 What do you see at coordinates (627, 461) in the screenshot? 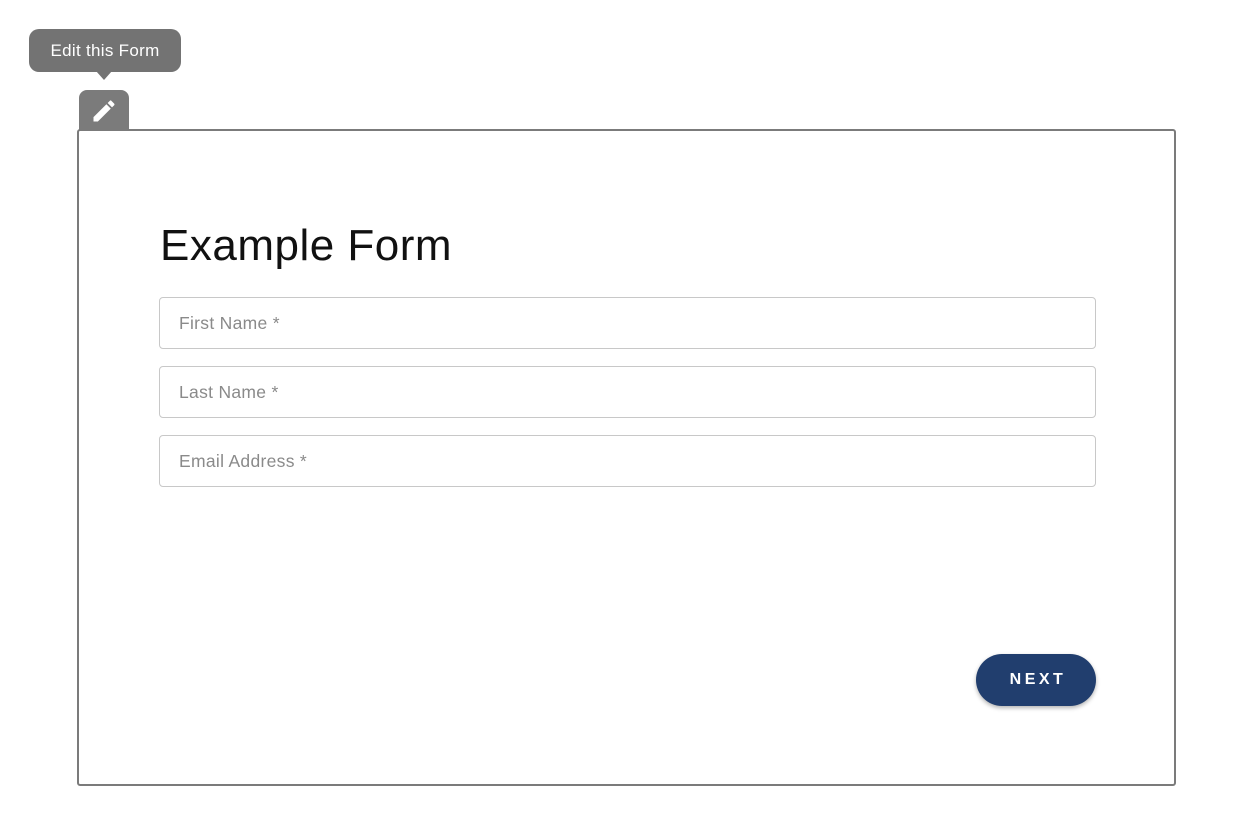
I see `email-field` at bounding box center [627, 461].